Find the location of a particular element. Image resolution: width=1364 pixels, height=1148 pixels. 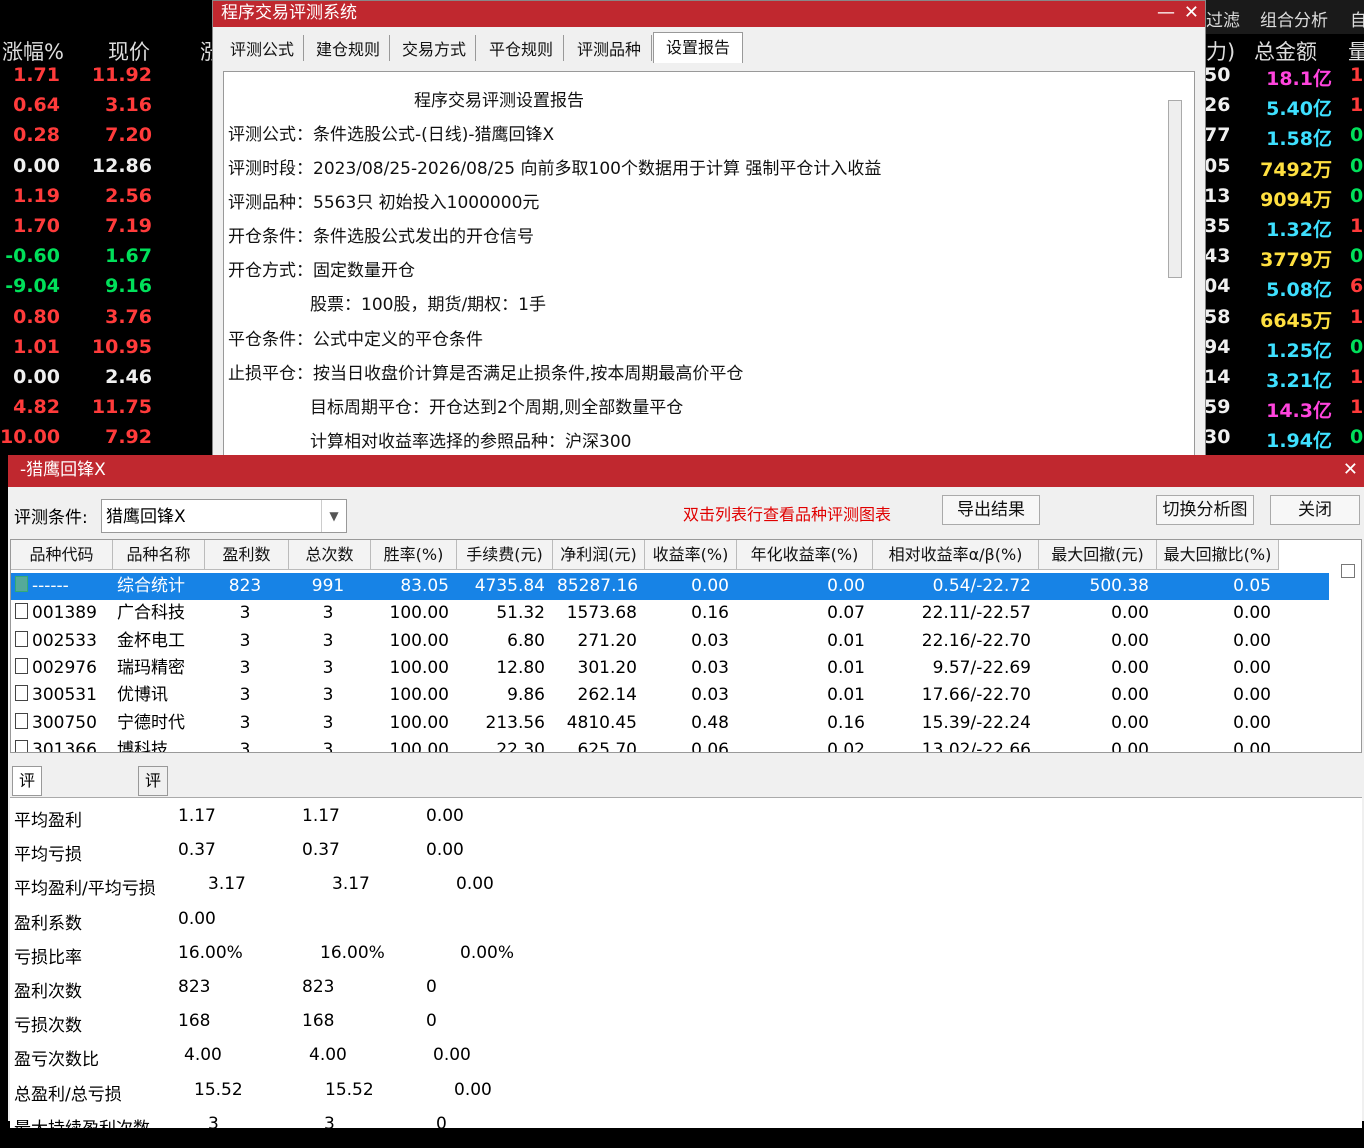

col-header-price: 现价 is located at coordinates (138, 50).